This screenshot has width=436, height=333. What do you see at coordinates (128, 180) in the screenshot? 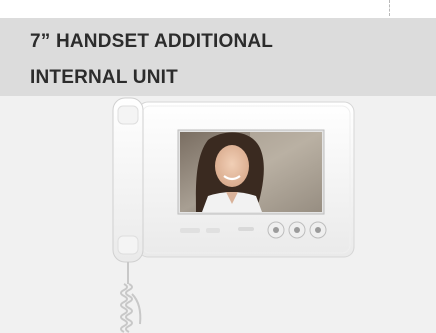
I see `handset` at bounding box center [128, 180].